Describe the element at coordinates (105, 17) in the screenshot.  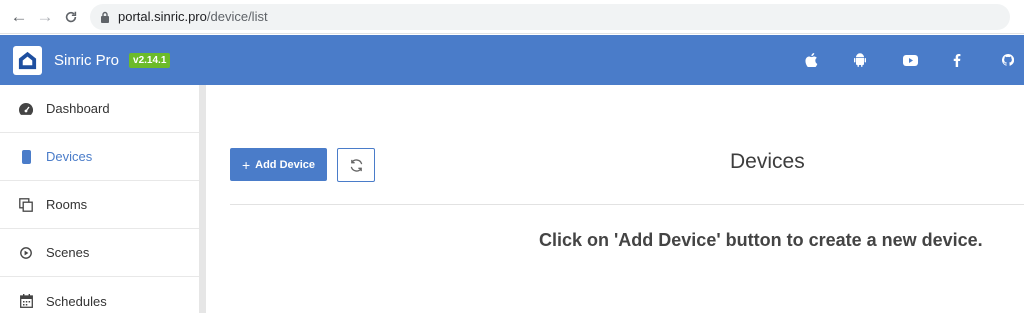
I see `lock-icon` at that location.